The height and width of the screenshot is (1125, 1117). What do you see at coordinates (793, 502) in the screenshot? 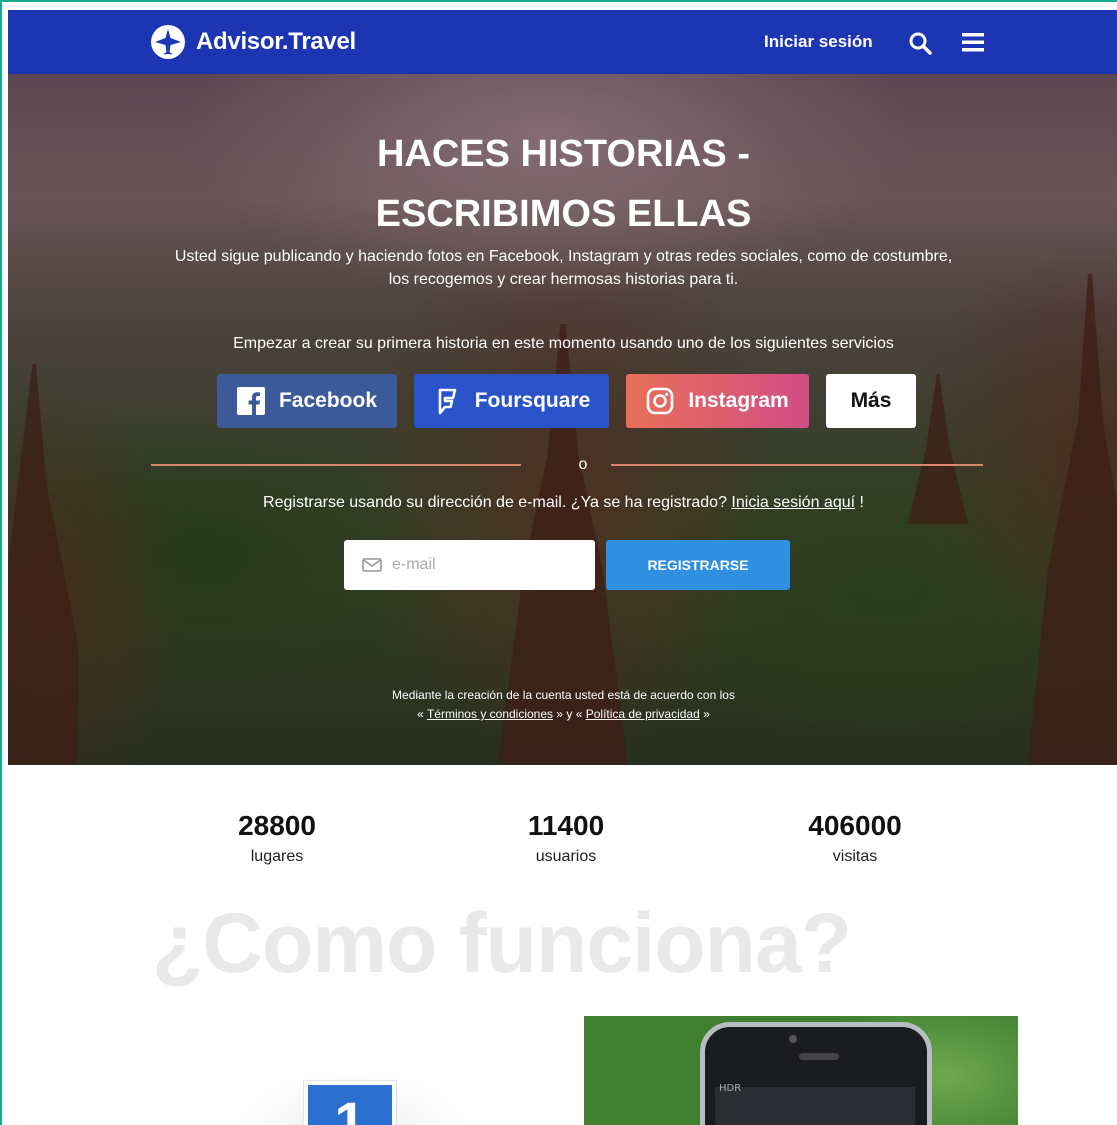
I see `login-here-link: Inicia sesión aquí` at bounding box center [793, 502].